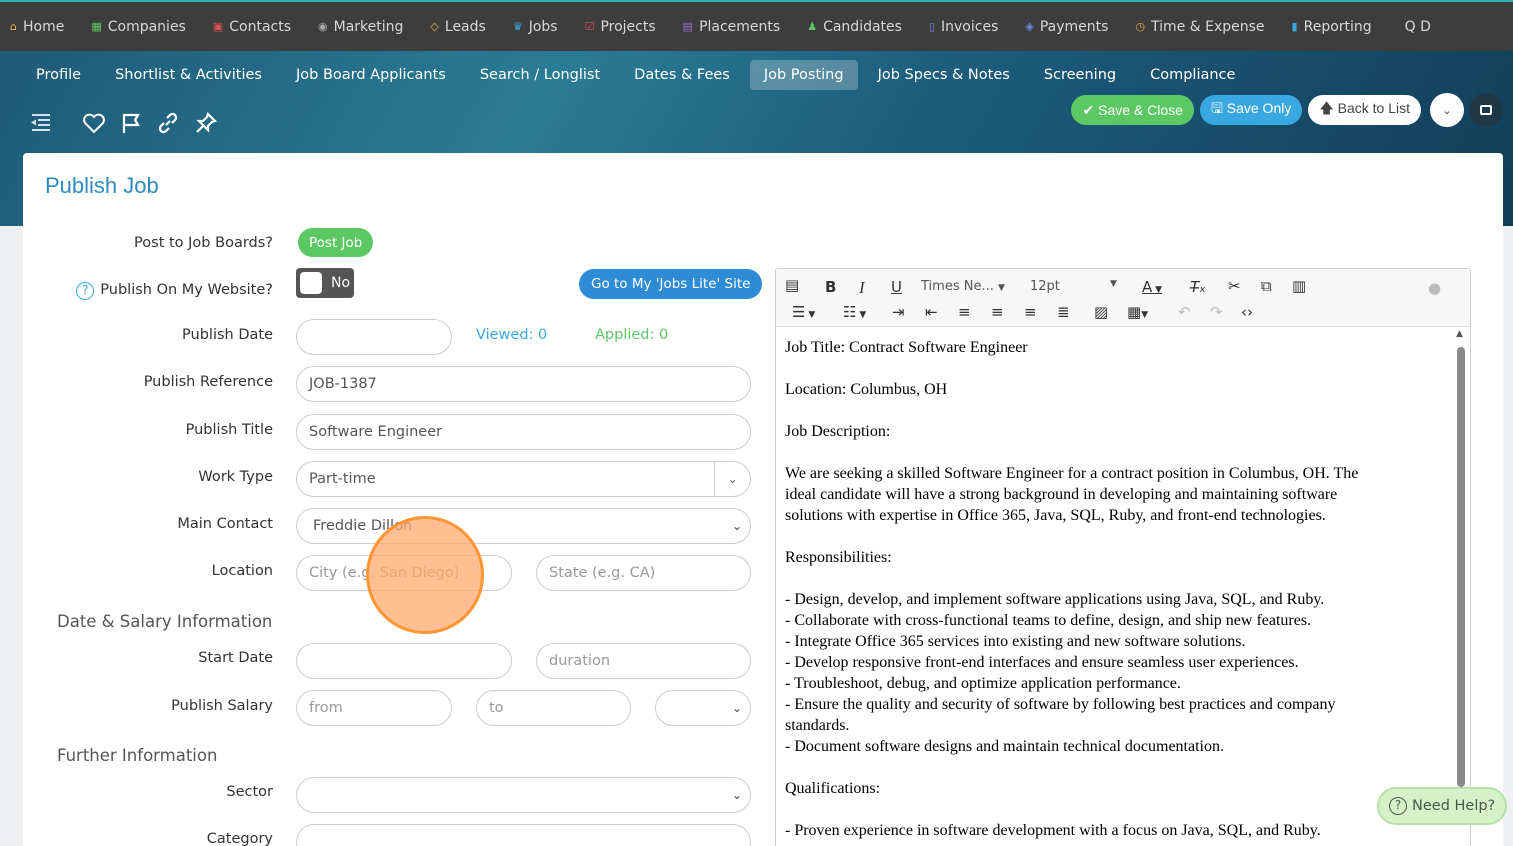 The height and width of the screenshot is (846, 1513). What do you see at coordinates (1364, 110) in the screenshot?
I see `back-to-list-button: 🡅 Back to List` at bounding box center [1364, 110].